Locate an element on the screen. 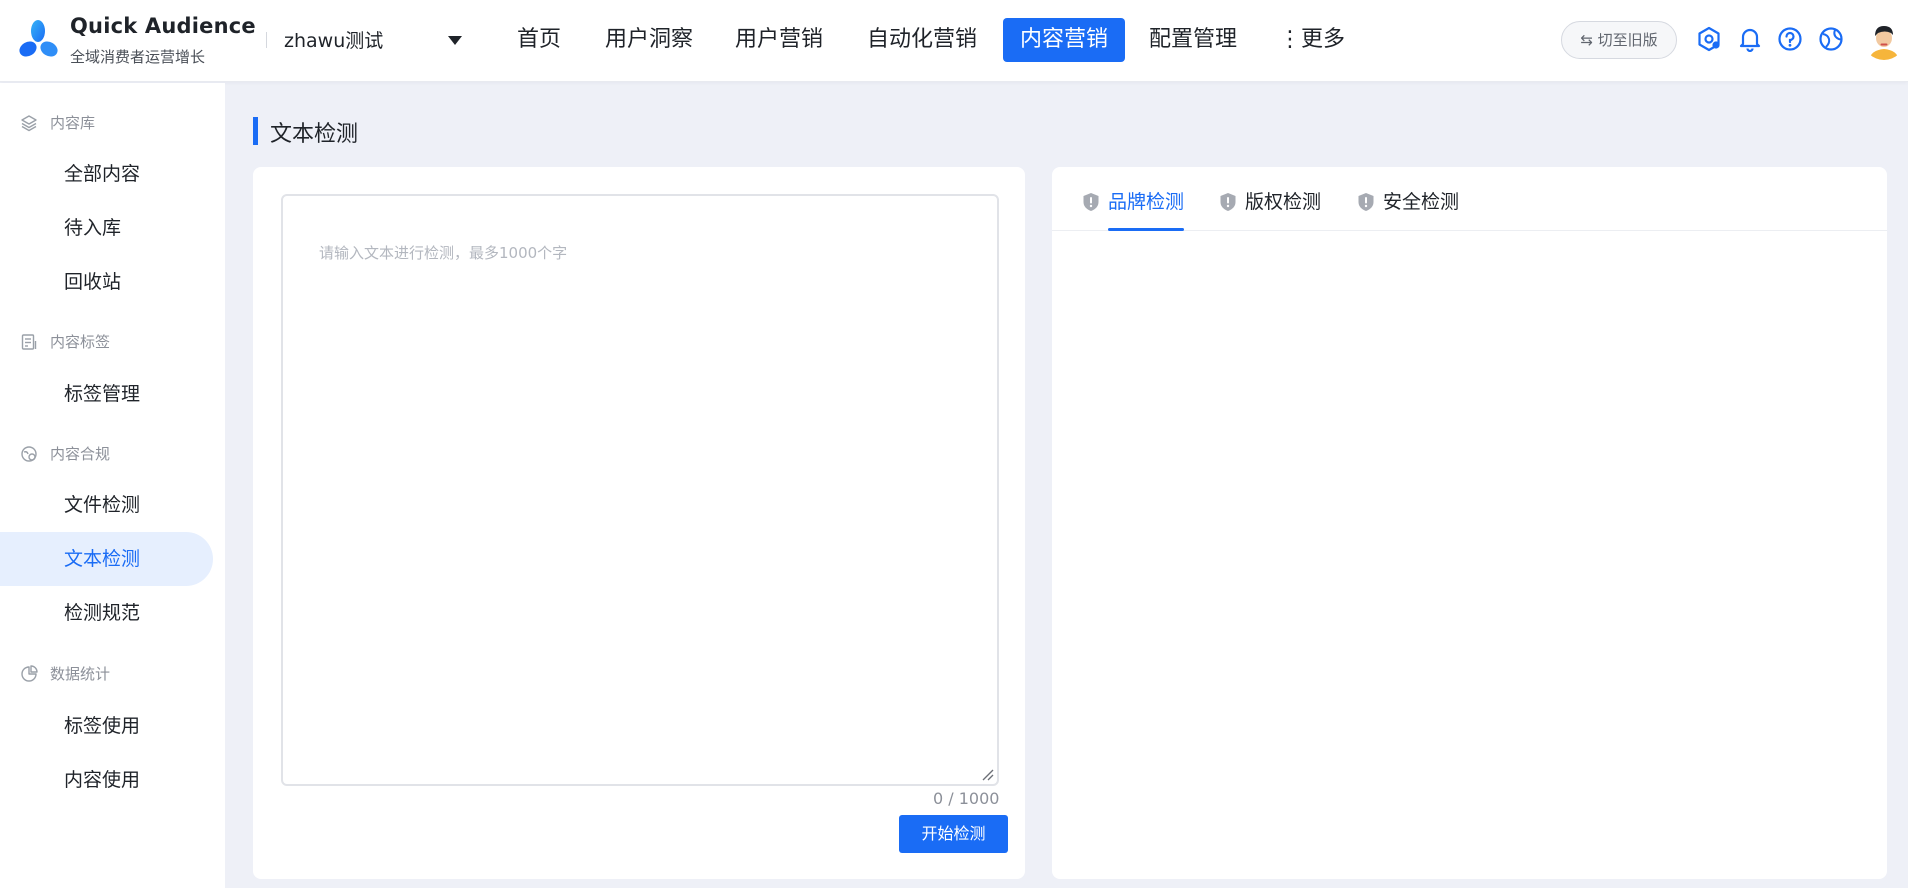 This screenshot has width=1908, height=888. sidebar-item-recycle-bin: 回收站 is located at coordinates (106, 282).